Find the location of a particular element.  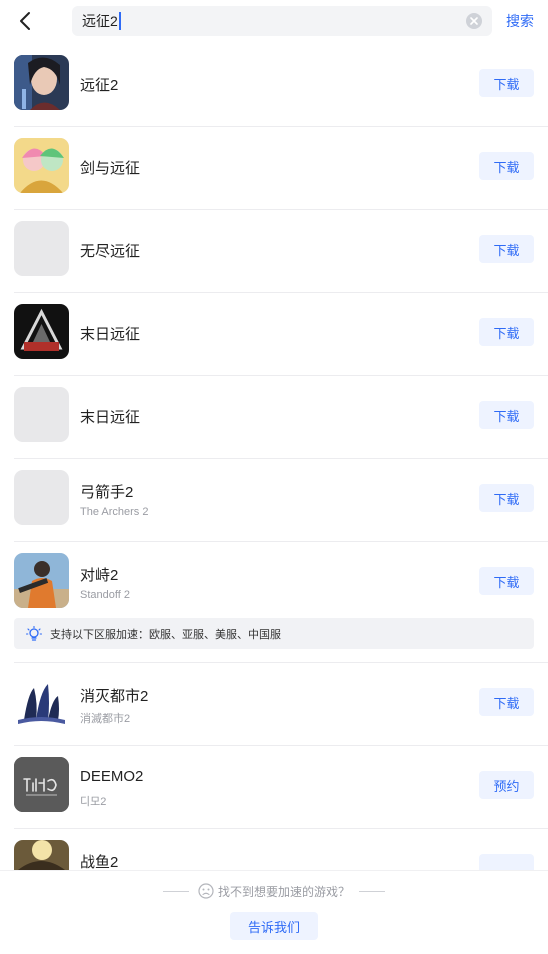

back-button is located at coordinates (25, 21).